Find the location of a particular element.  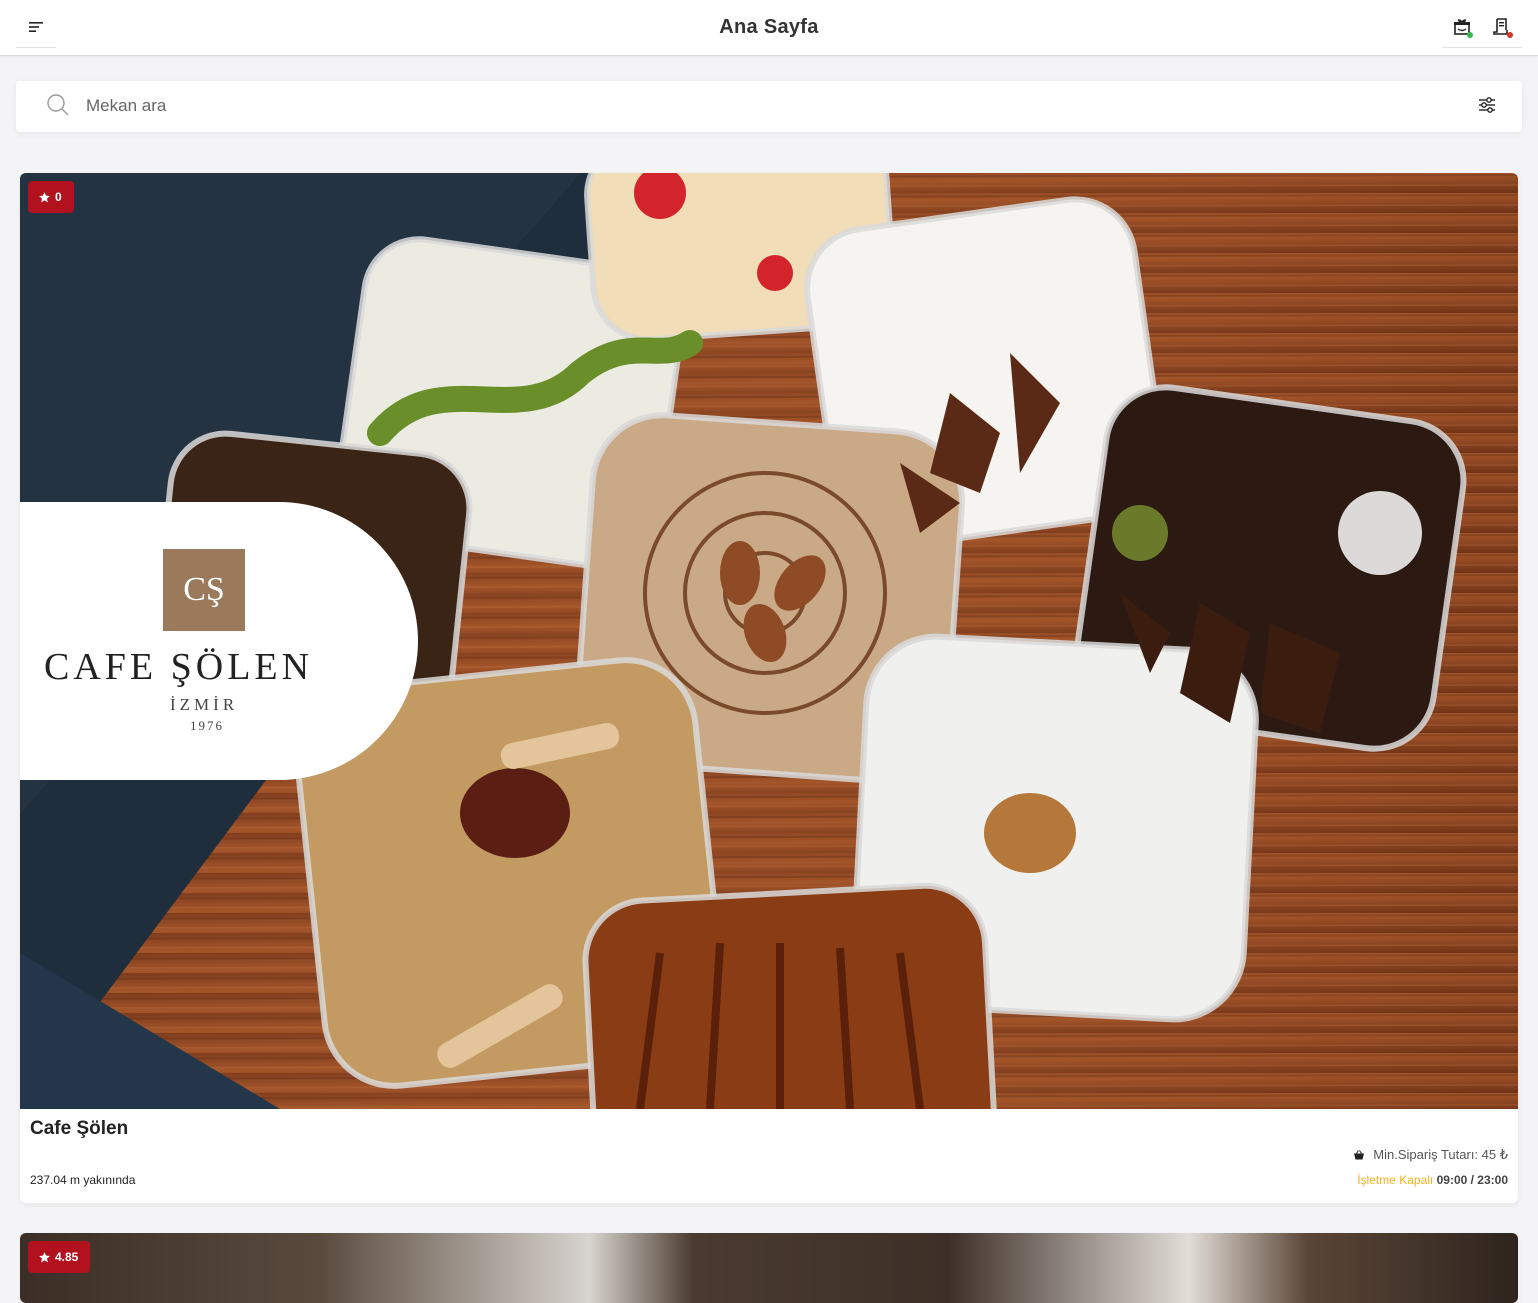

venue-card: 4.85 is located at coordinates (769, 1268).